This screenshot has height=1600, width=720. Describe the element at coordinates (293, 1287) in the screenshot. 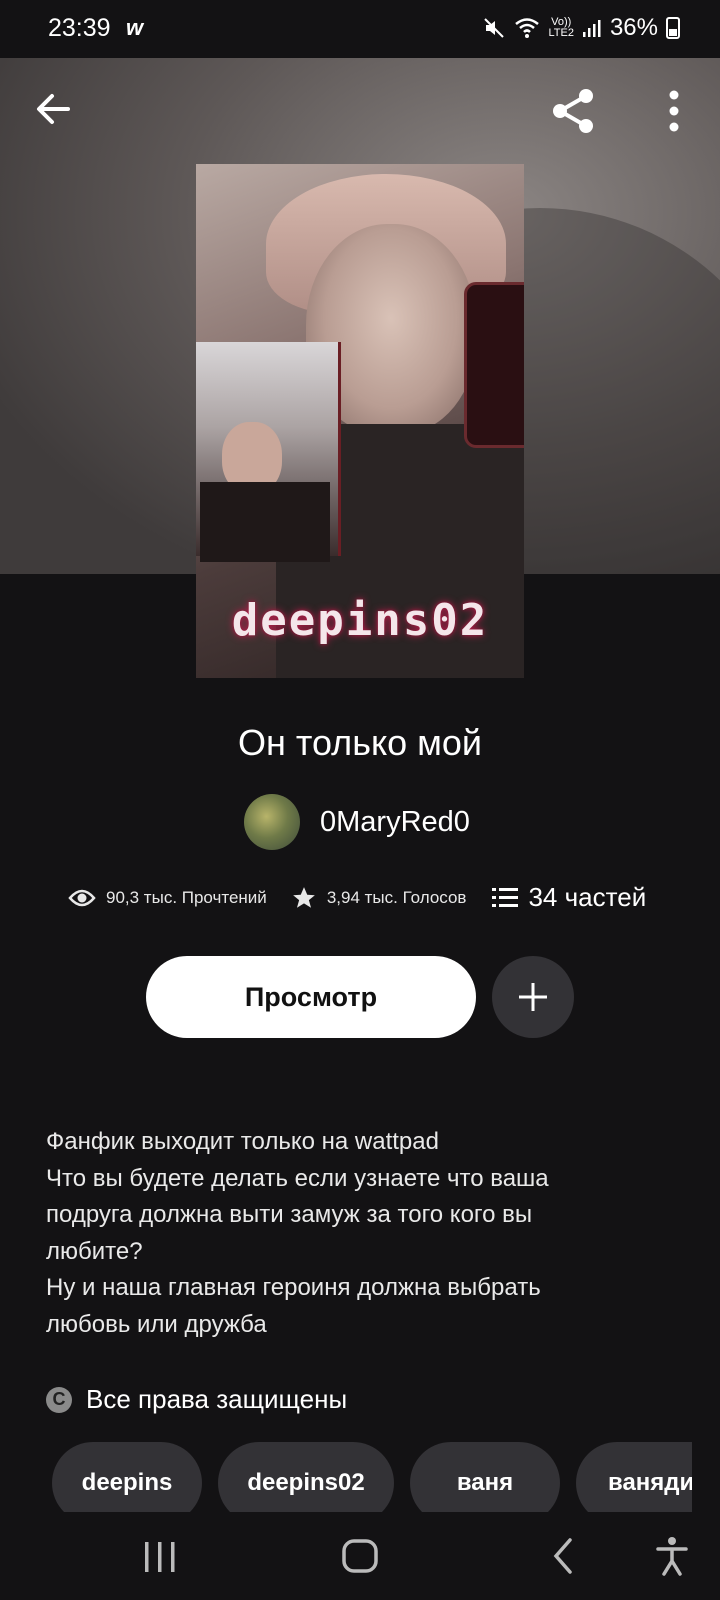

I see `description-line: Ну и наша главная героиня должна выбрать` at that location.